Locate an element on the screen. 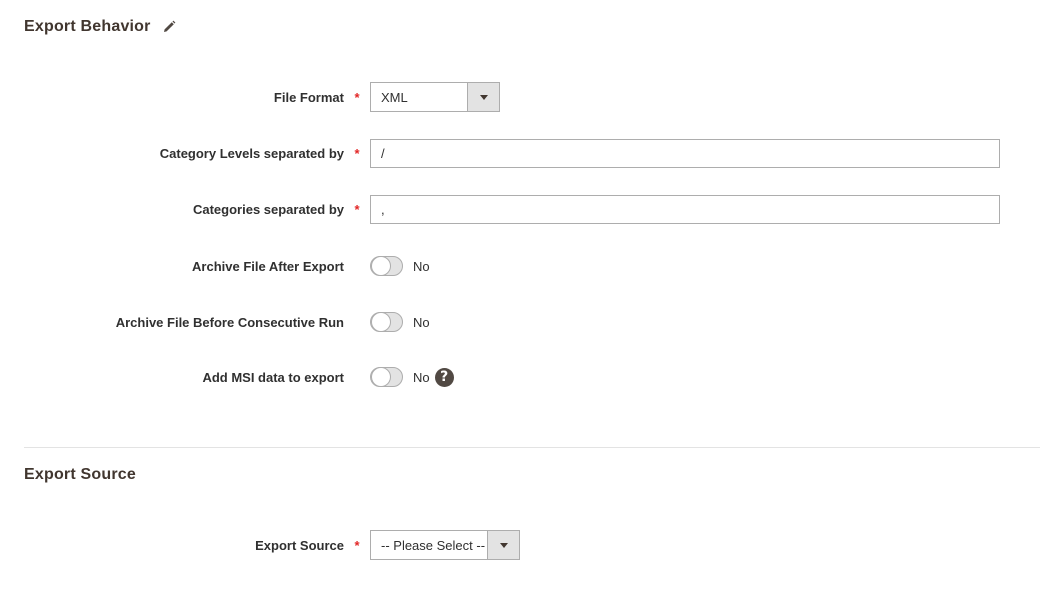 This screenshot has width=1040, height=603. file-format-value: XML is located at coordinates (394, 97).